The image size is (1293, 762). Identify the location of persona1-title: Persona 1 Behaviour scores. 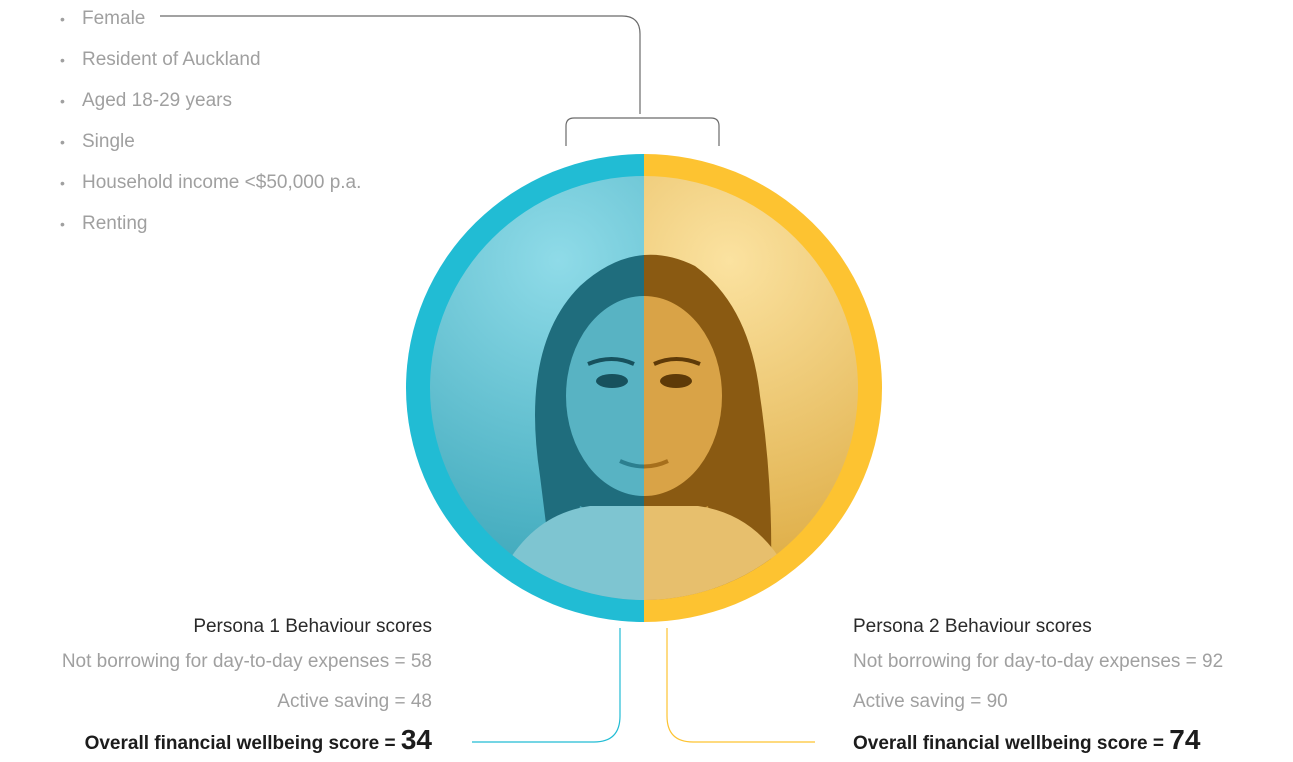
(312, 626).